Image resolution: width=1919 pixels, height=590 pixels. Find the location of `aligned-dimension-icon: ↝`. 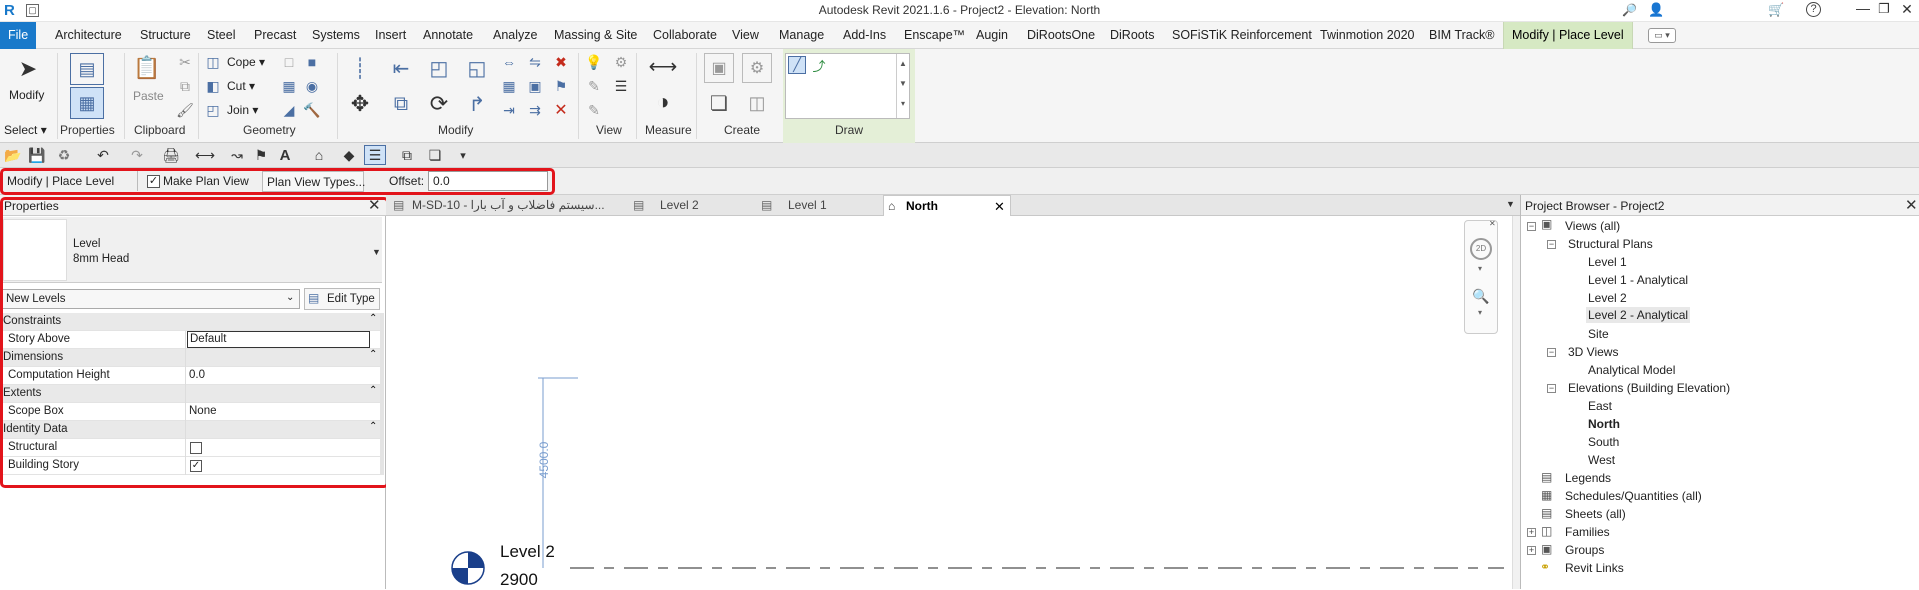

aligned-dimension-icon: ↝ is located at coordinates (237, 155).